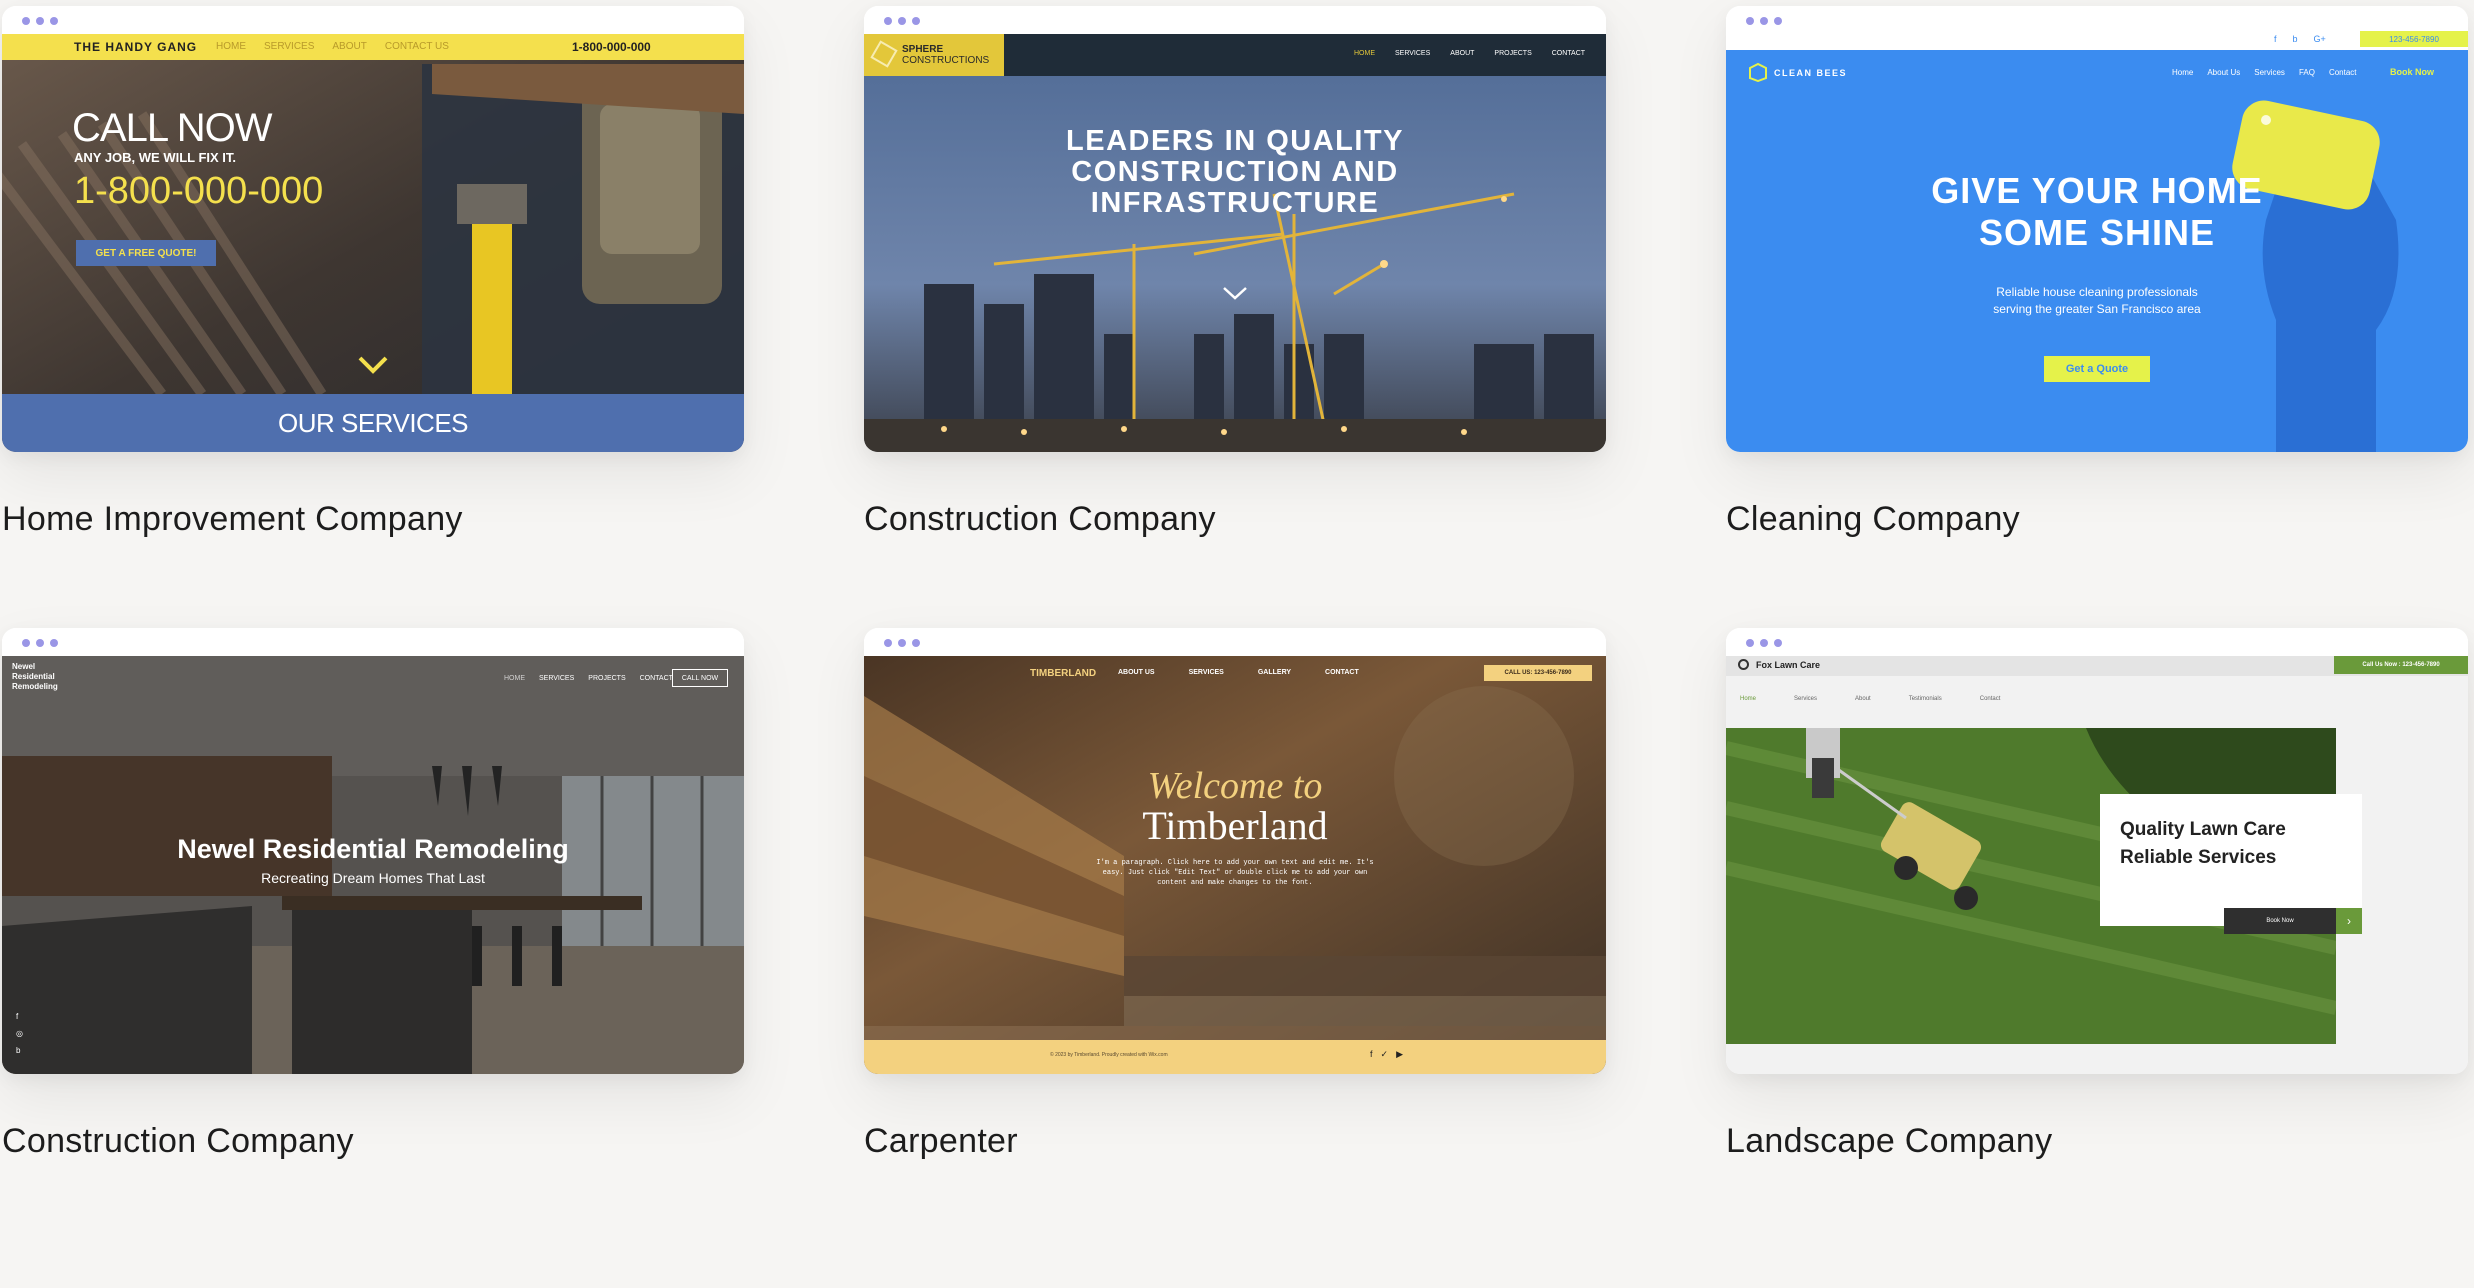 This screenshot has height=1288, width=2474. I want to click on brand-logo: THE HANDY GANG, so click(135, 47).